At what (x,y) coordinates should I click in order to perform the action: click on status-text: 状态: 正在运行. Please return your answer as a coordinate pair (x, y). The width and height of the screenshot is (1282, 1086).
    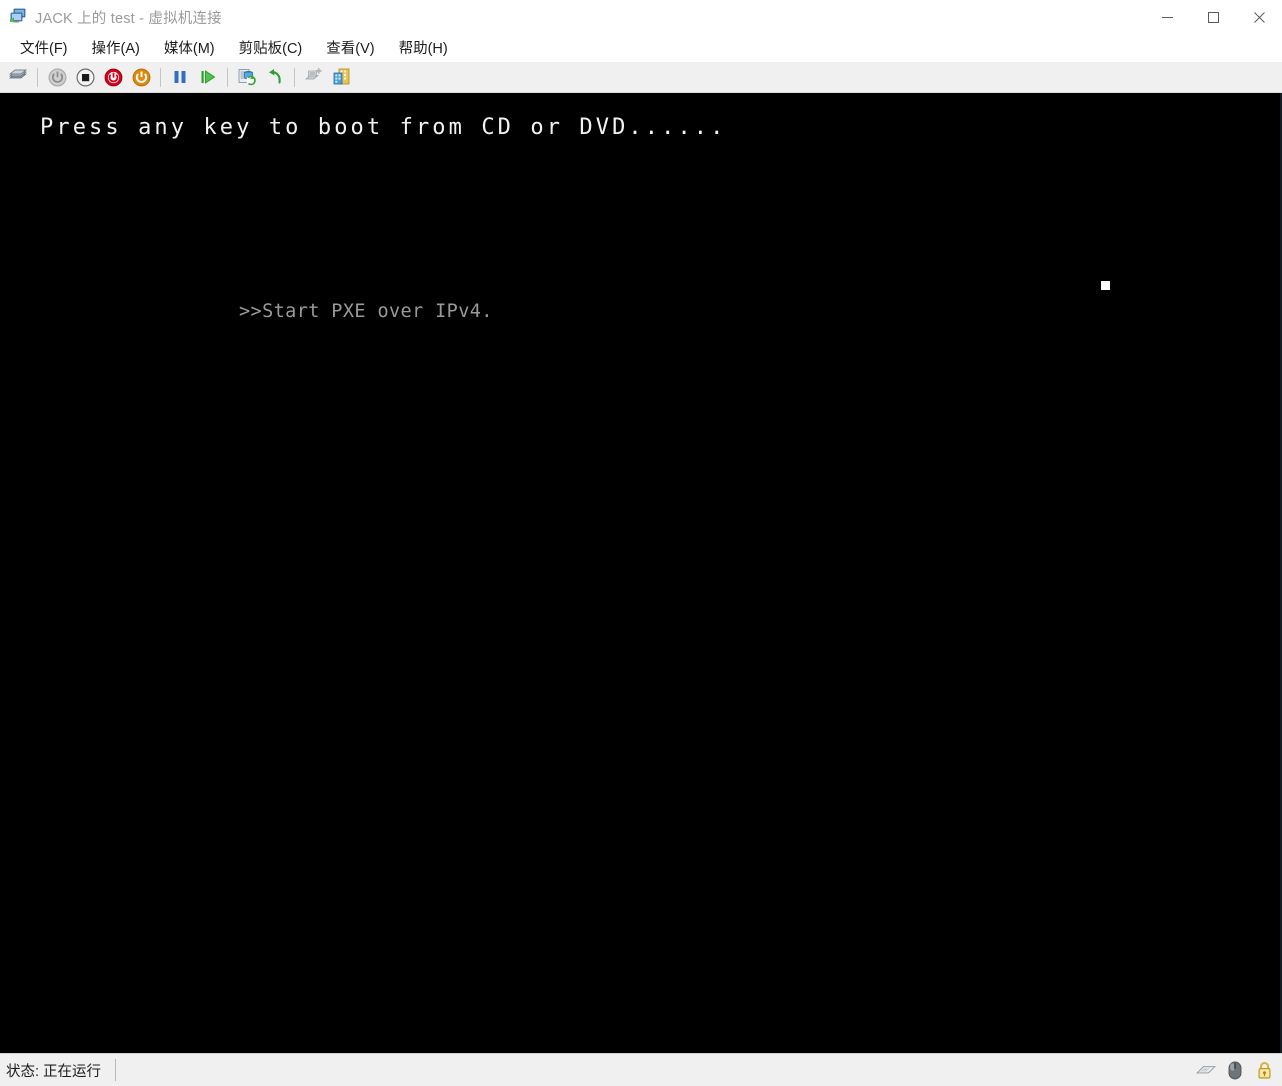
    Looking at the image, I should click on (54, 1071).